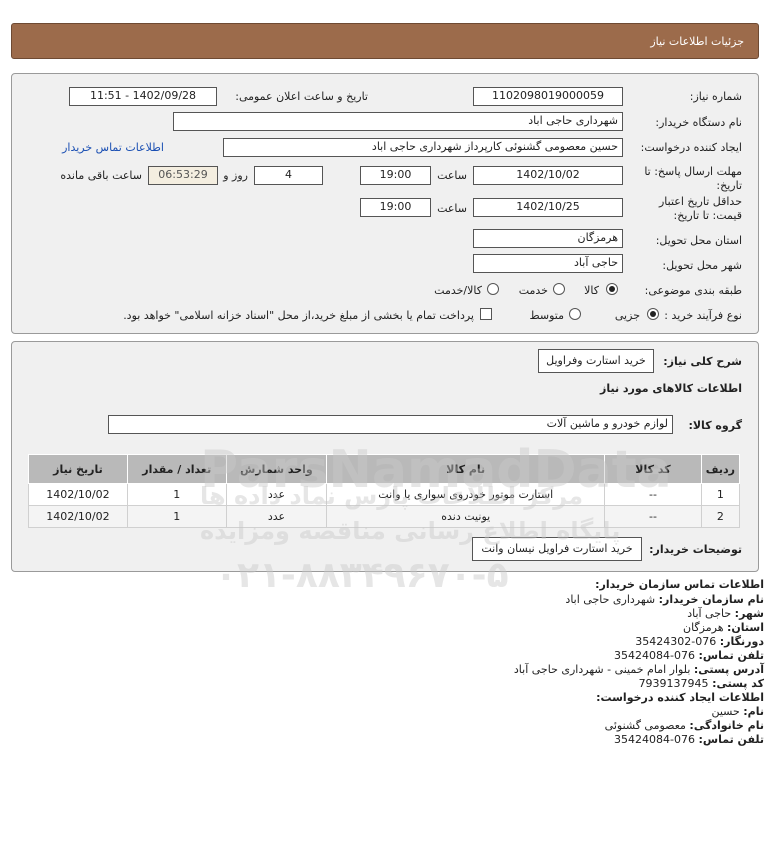  Describe the element at coordinates (385, 41) in the screenshot. I see `page-header: جزئیات اطلاعات نیاز` at that location.